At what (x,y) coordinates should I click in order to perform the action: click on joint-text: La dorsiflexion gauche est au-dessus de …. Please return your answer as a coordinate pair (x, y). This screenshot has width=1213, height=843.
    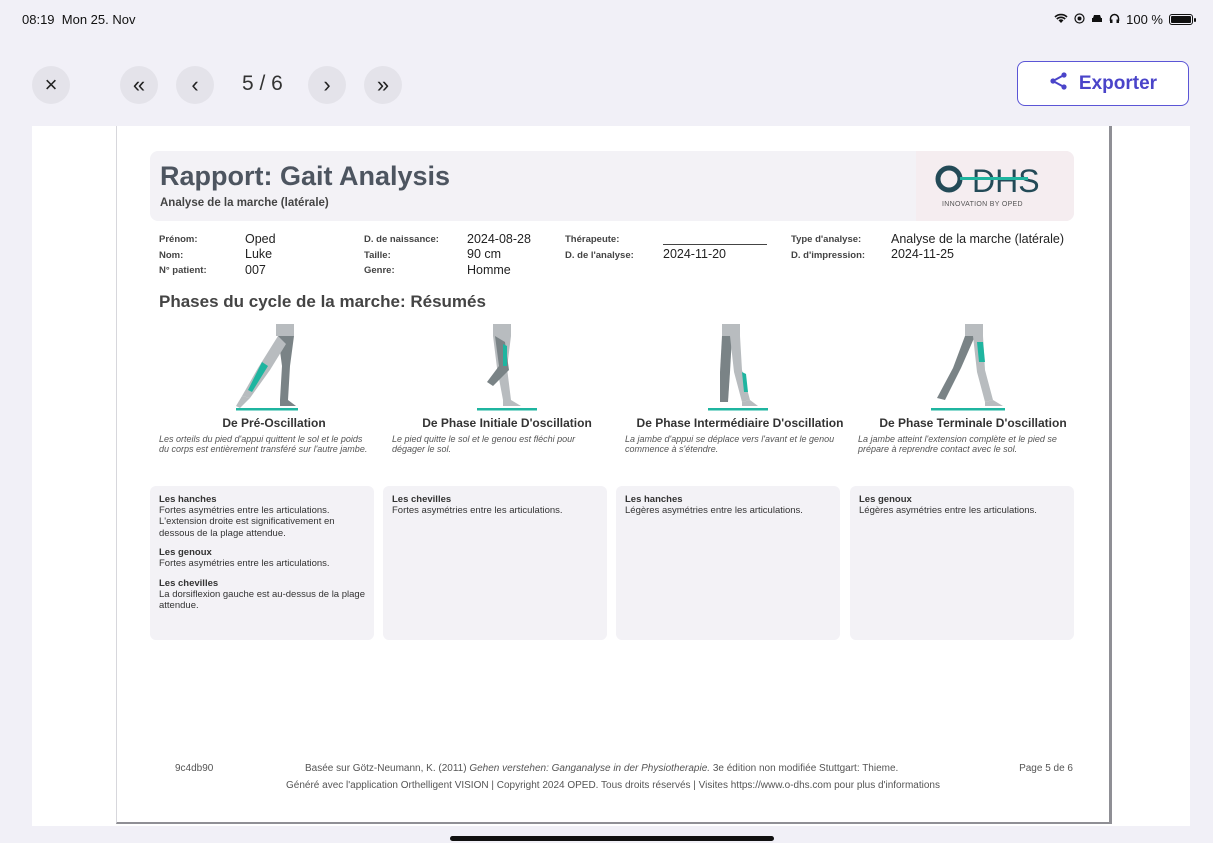
    Looking at the image, I should click on (262, 599).